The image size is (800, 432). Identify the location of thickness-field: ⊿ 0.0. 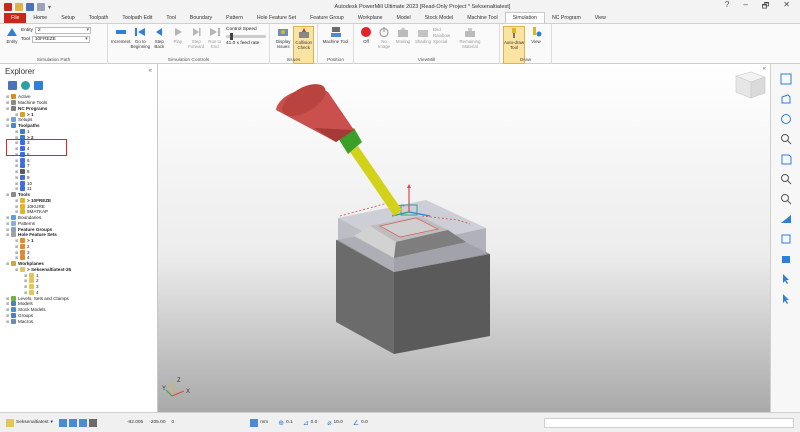
(310, 423).